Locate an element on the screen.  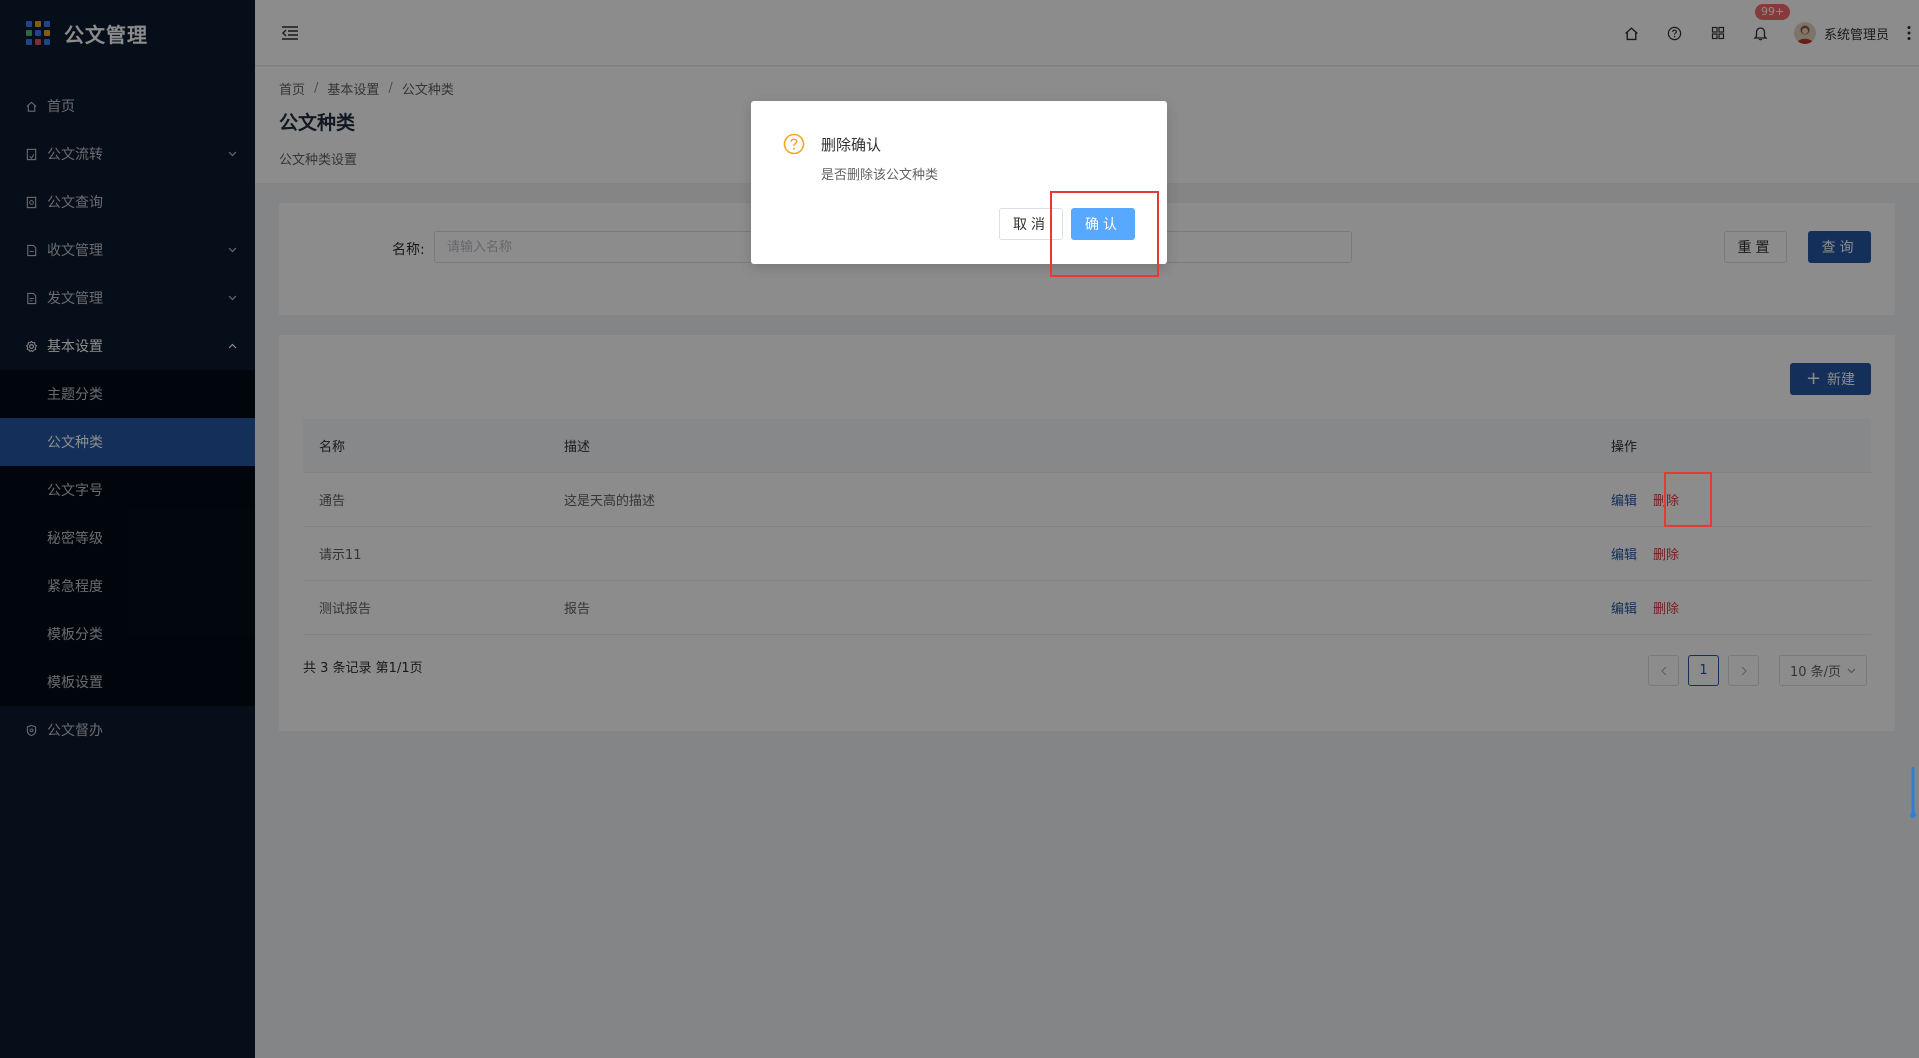
dialog-message: 是否删除该公文种类 is located at coordinates (880, 175).